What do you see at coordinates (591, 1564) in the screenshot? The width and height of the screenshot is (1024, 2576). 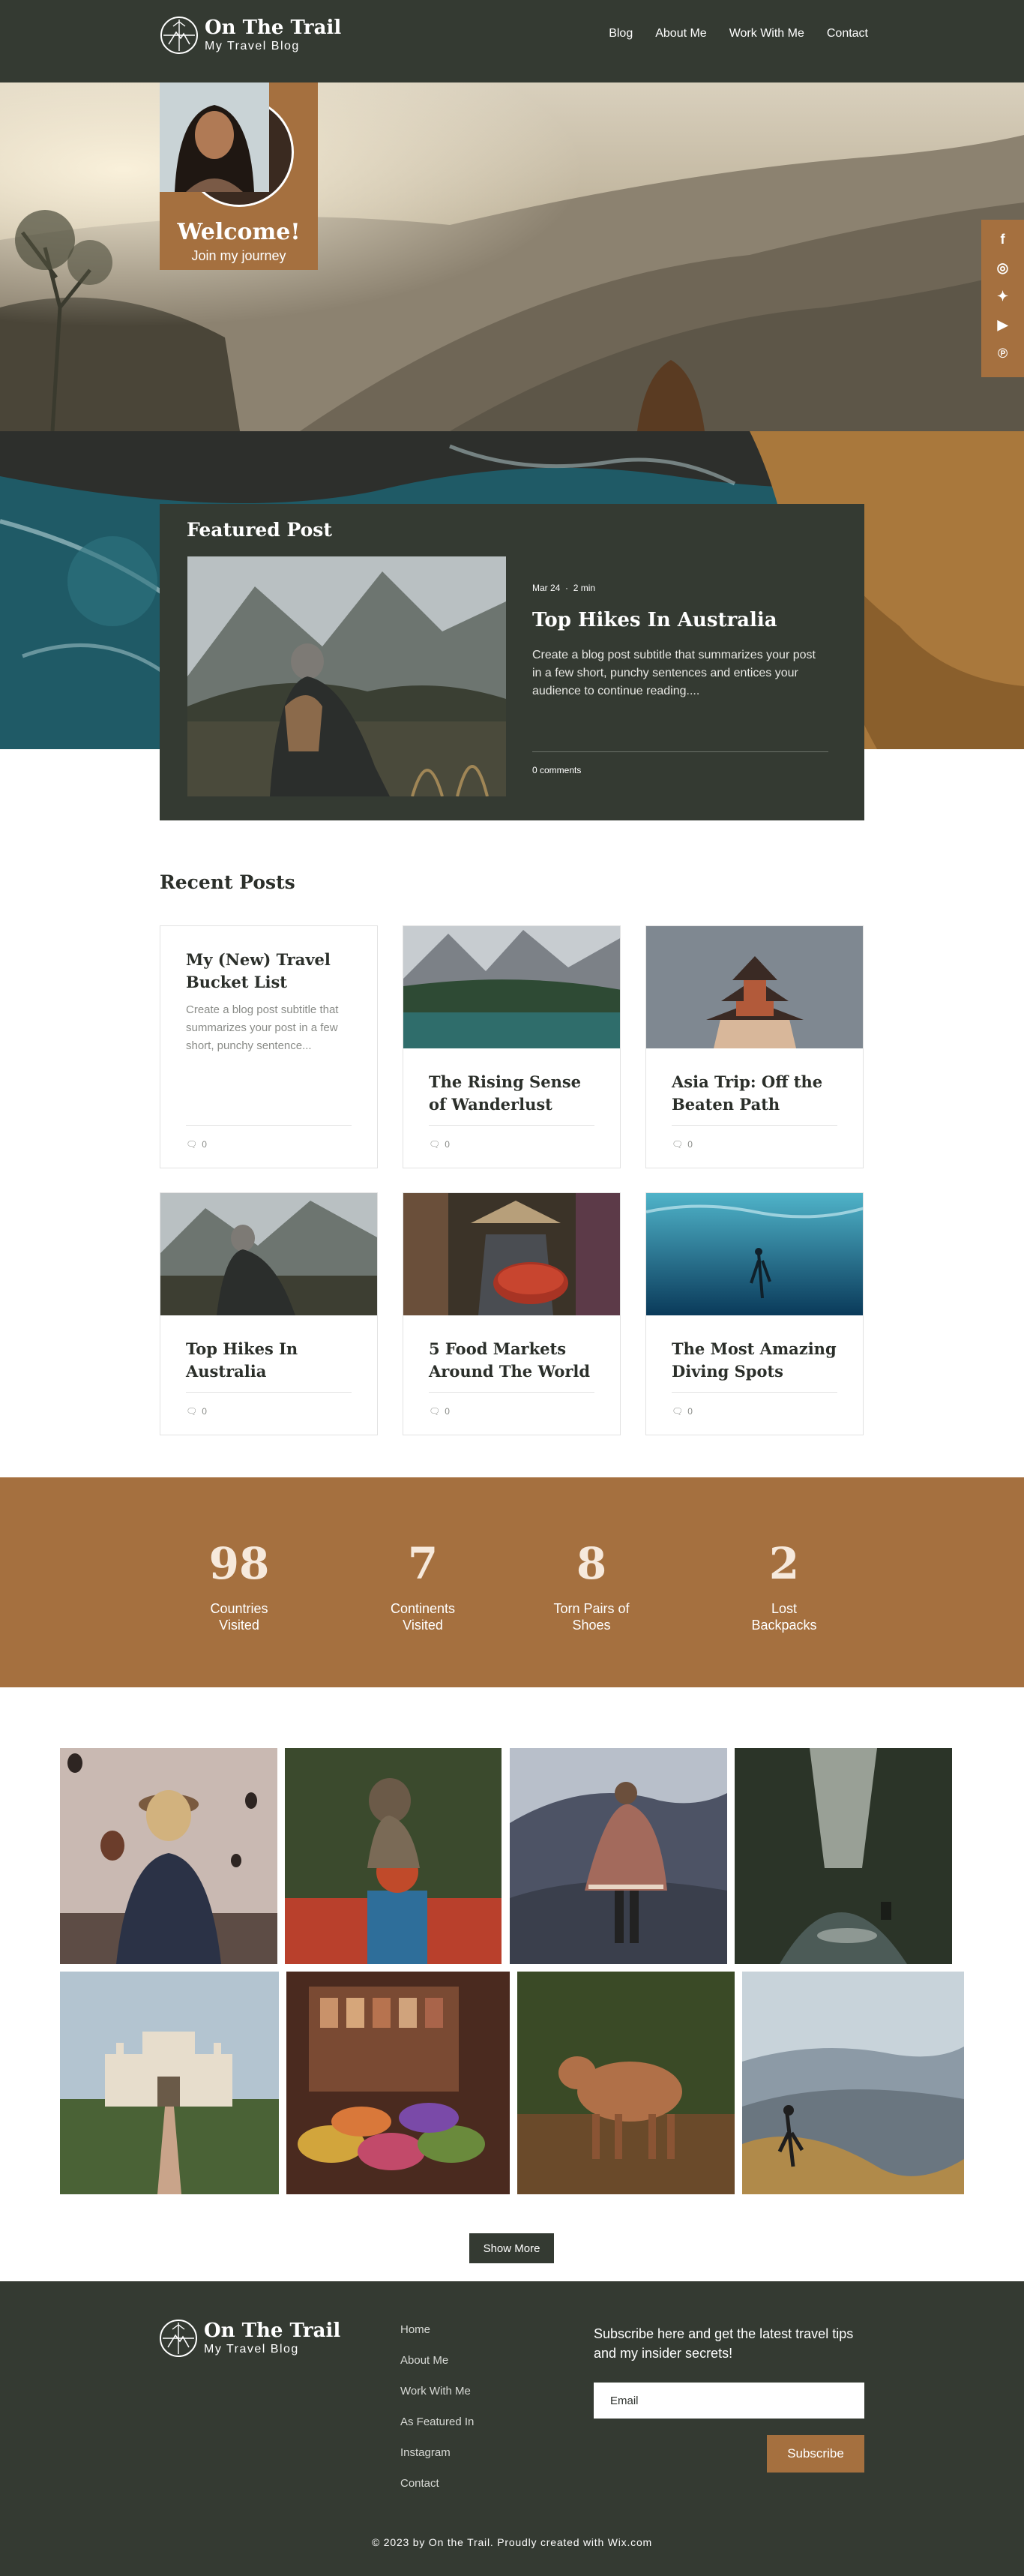 I see `stat-value: 8` at bounding box center [591, 1564].